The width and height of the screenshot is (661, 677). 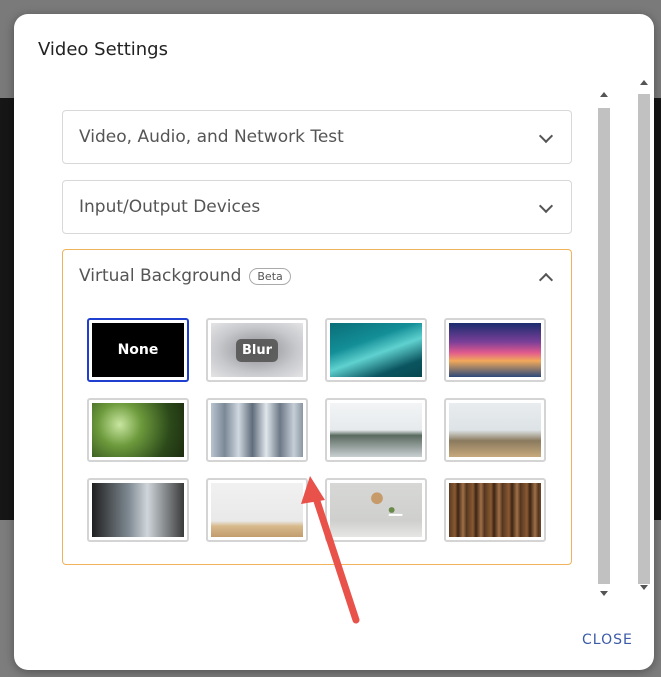 I want to click on dialog-scrollbar, so click(x=643, y=335).